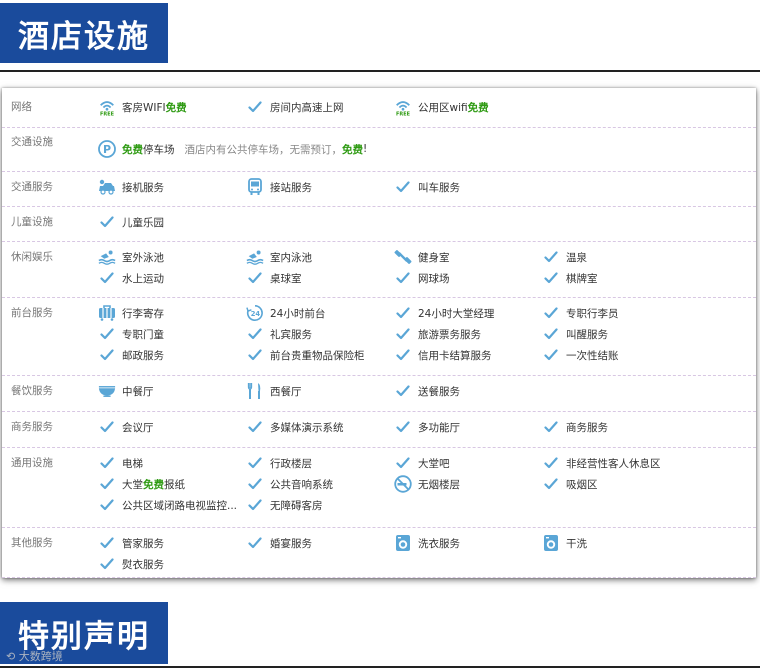 The width and height of the screenshot is (760, 672). Describe the element at coordinates (295, 427) in the screenshot. I see `facility-item: 多媒体演示系统` at that location.